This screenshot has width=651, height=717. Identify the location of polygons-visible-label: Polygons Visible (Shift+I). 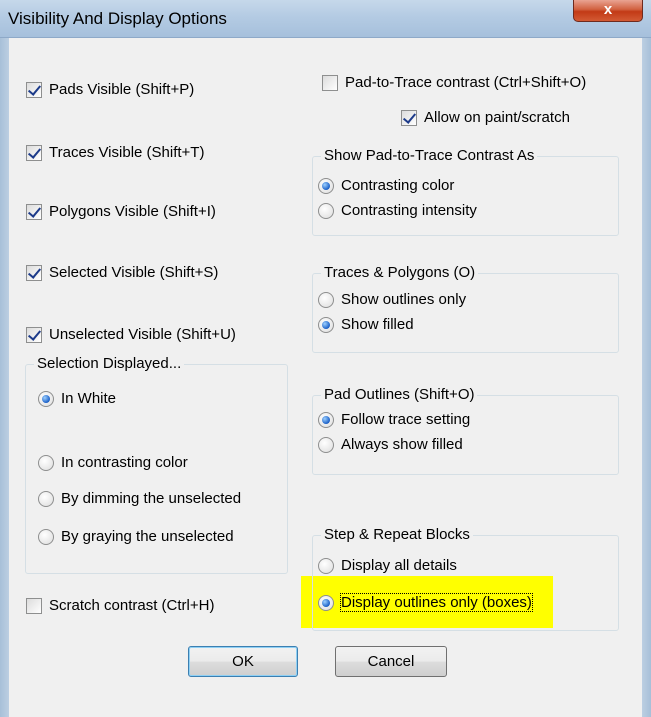
(132, 211).